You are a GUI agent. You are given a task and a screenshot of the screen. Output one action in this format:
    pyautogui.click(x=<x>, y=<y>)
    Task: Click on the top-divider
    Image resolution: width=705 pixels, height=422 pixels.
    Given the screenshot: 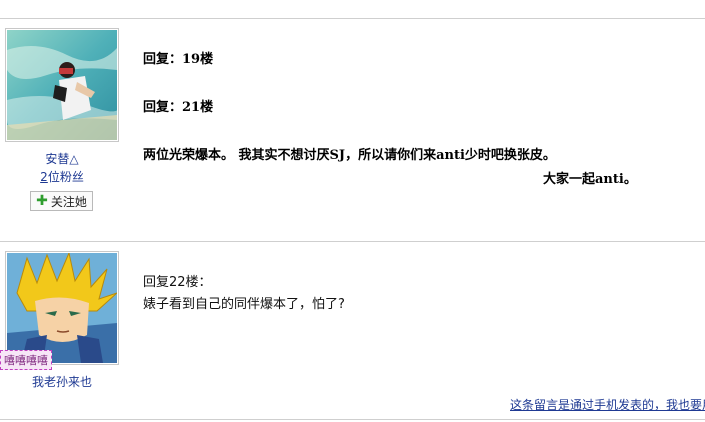 What is the action you would take?
    pyautogui.click(x=352, y=18)
    